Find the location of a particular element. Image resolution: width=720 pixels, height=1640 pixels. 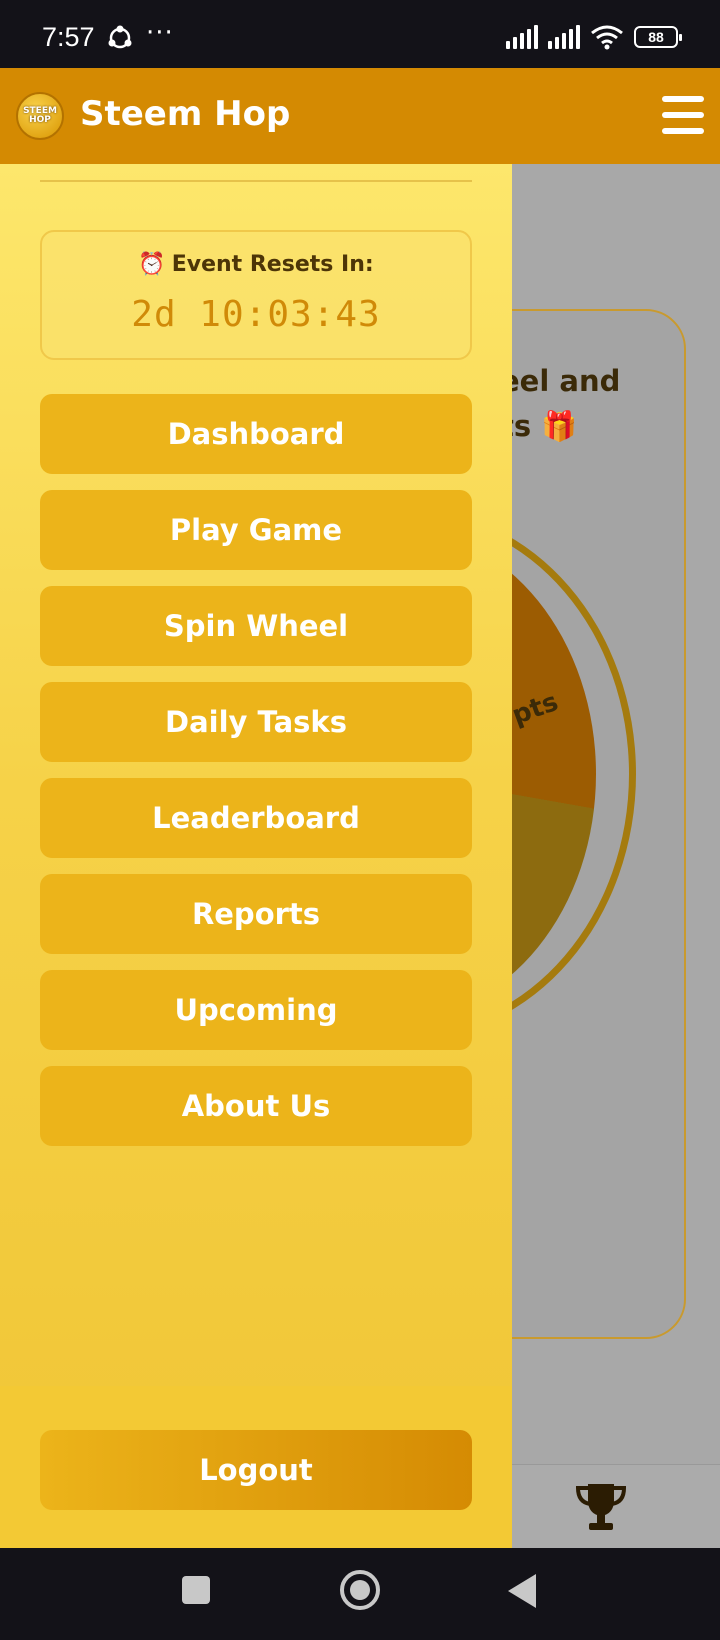

alarm-clock-icon: ⏰ is located at coordinates (152, 264).